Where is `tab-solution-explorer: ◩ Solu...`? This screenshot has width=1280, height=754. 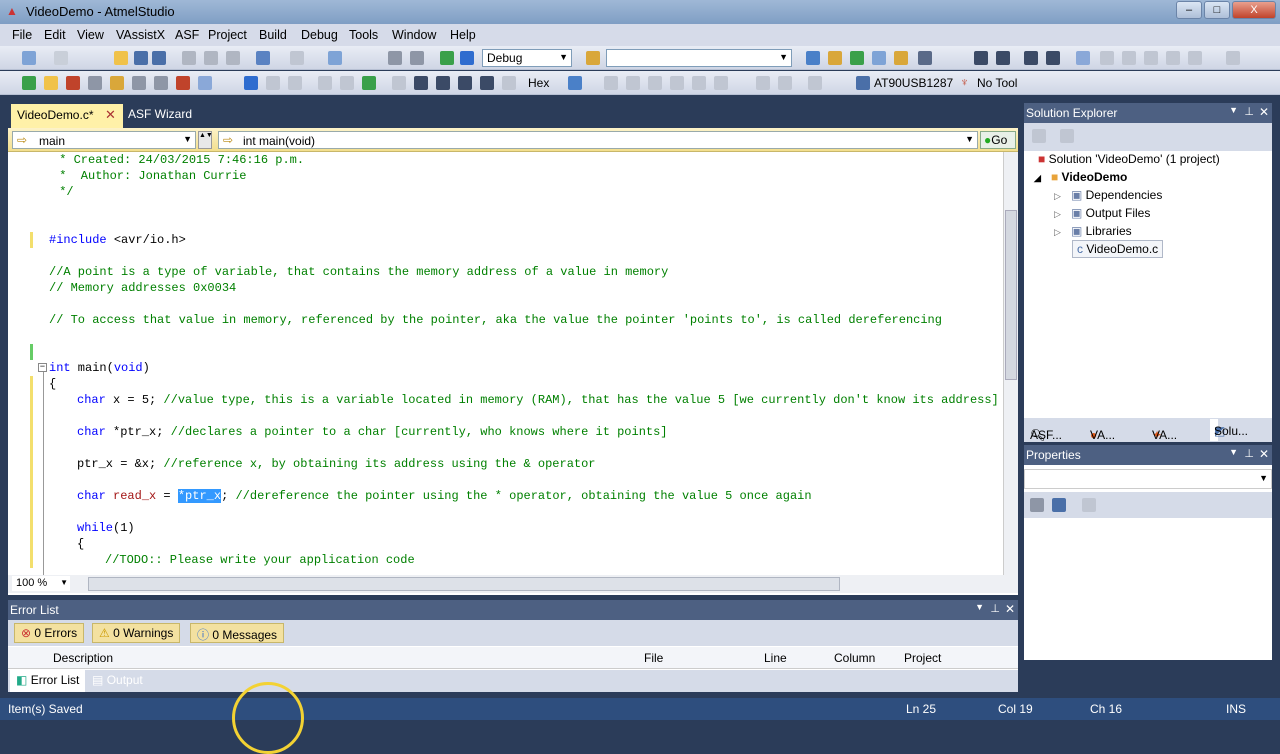
tab-solution-explorer: ◩ Solu... is located at coordinates (1229, 430).